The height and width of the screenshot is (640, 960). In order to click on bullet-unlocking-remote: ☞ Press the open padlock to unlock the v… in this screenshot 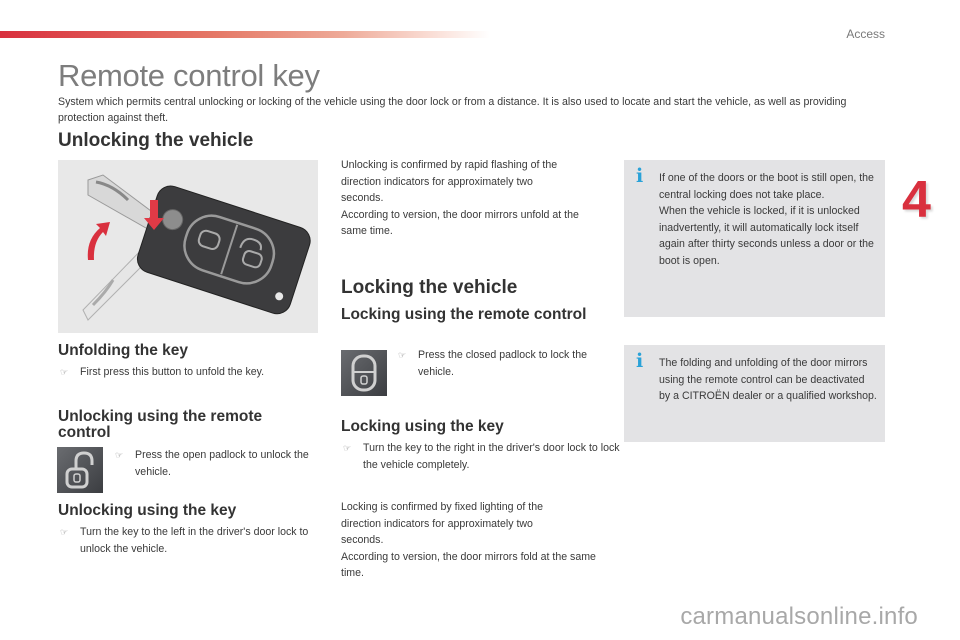, I will do `click(212, 463)`.